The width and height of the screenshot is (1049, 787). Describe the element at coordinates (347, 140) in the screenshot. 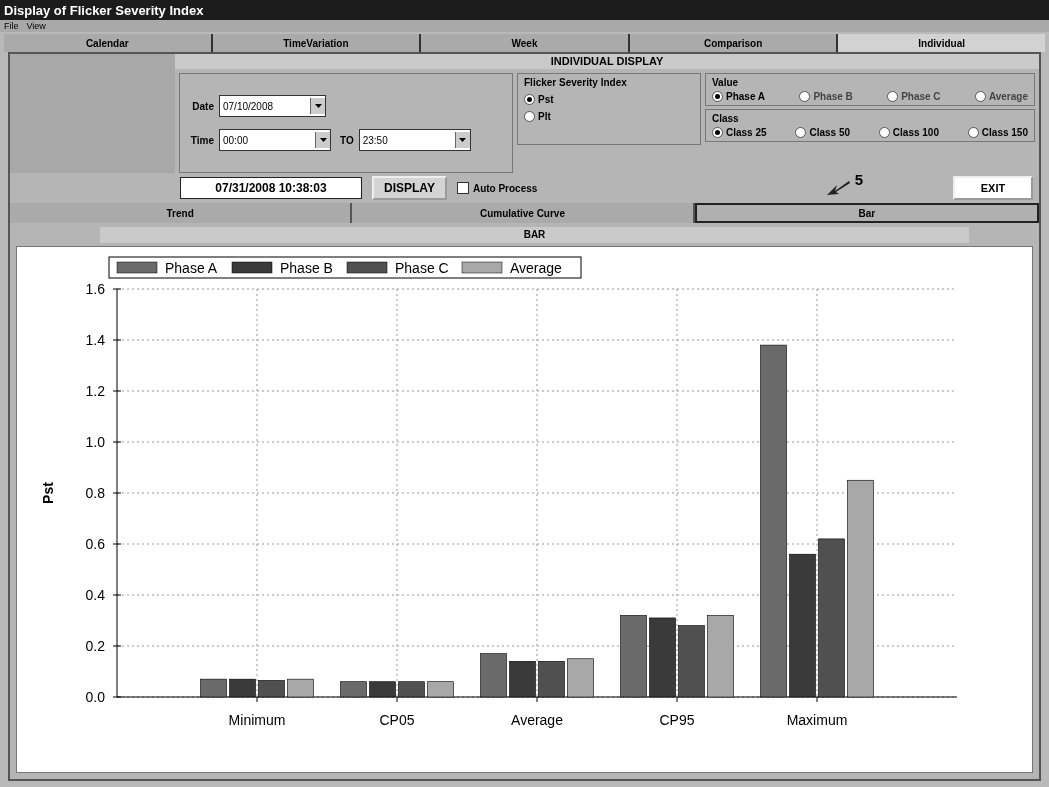

I see `to-label: TO` at that location.